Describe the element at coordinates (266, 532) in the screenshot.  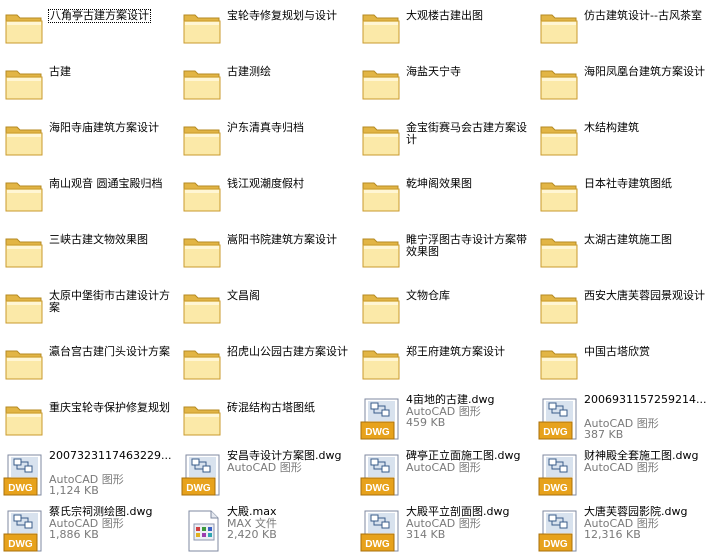
I see `file-item: 大殿.max MAX 文件 2,420 KB` at that location.